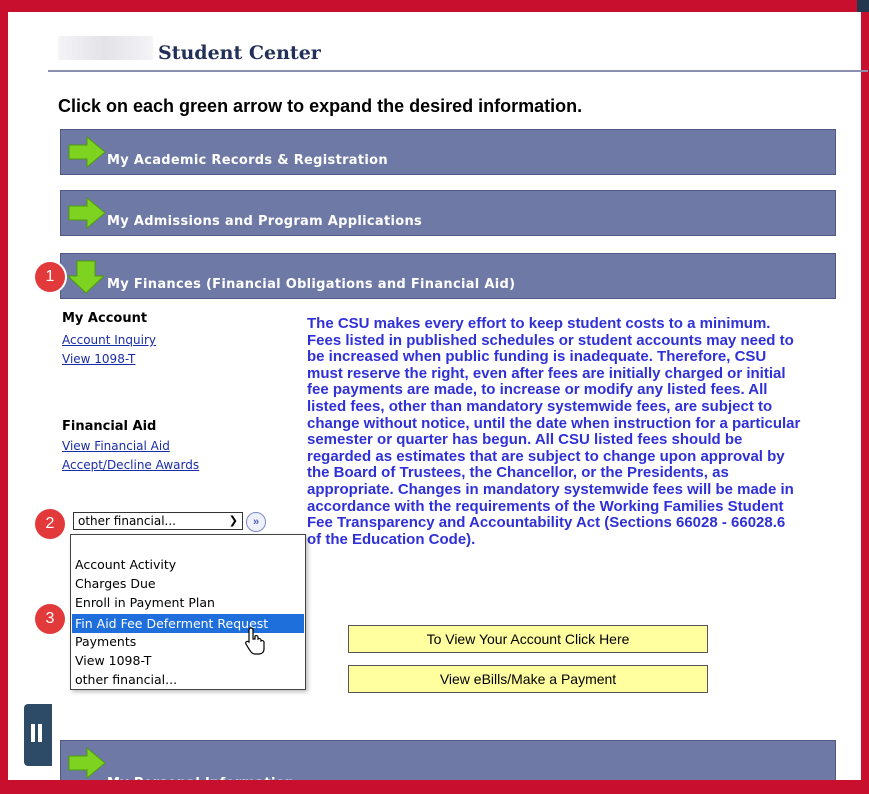  I want to click on double-chevron-right-icon: », so click(256, 522).